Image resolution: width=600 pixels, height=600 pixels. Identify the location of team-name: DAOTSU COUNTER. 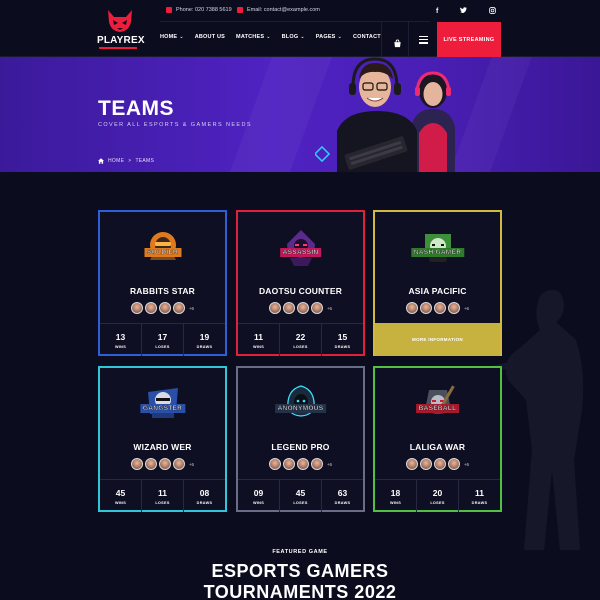
(300, 291).